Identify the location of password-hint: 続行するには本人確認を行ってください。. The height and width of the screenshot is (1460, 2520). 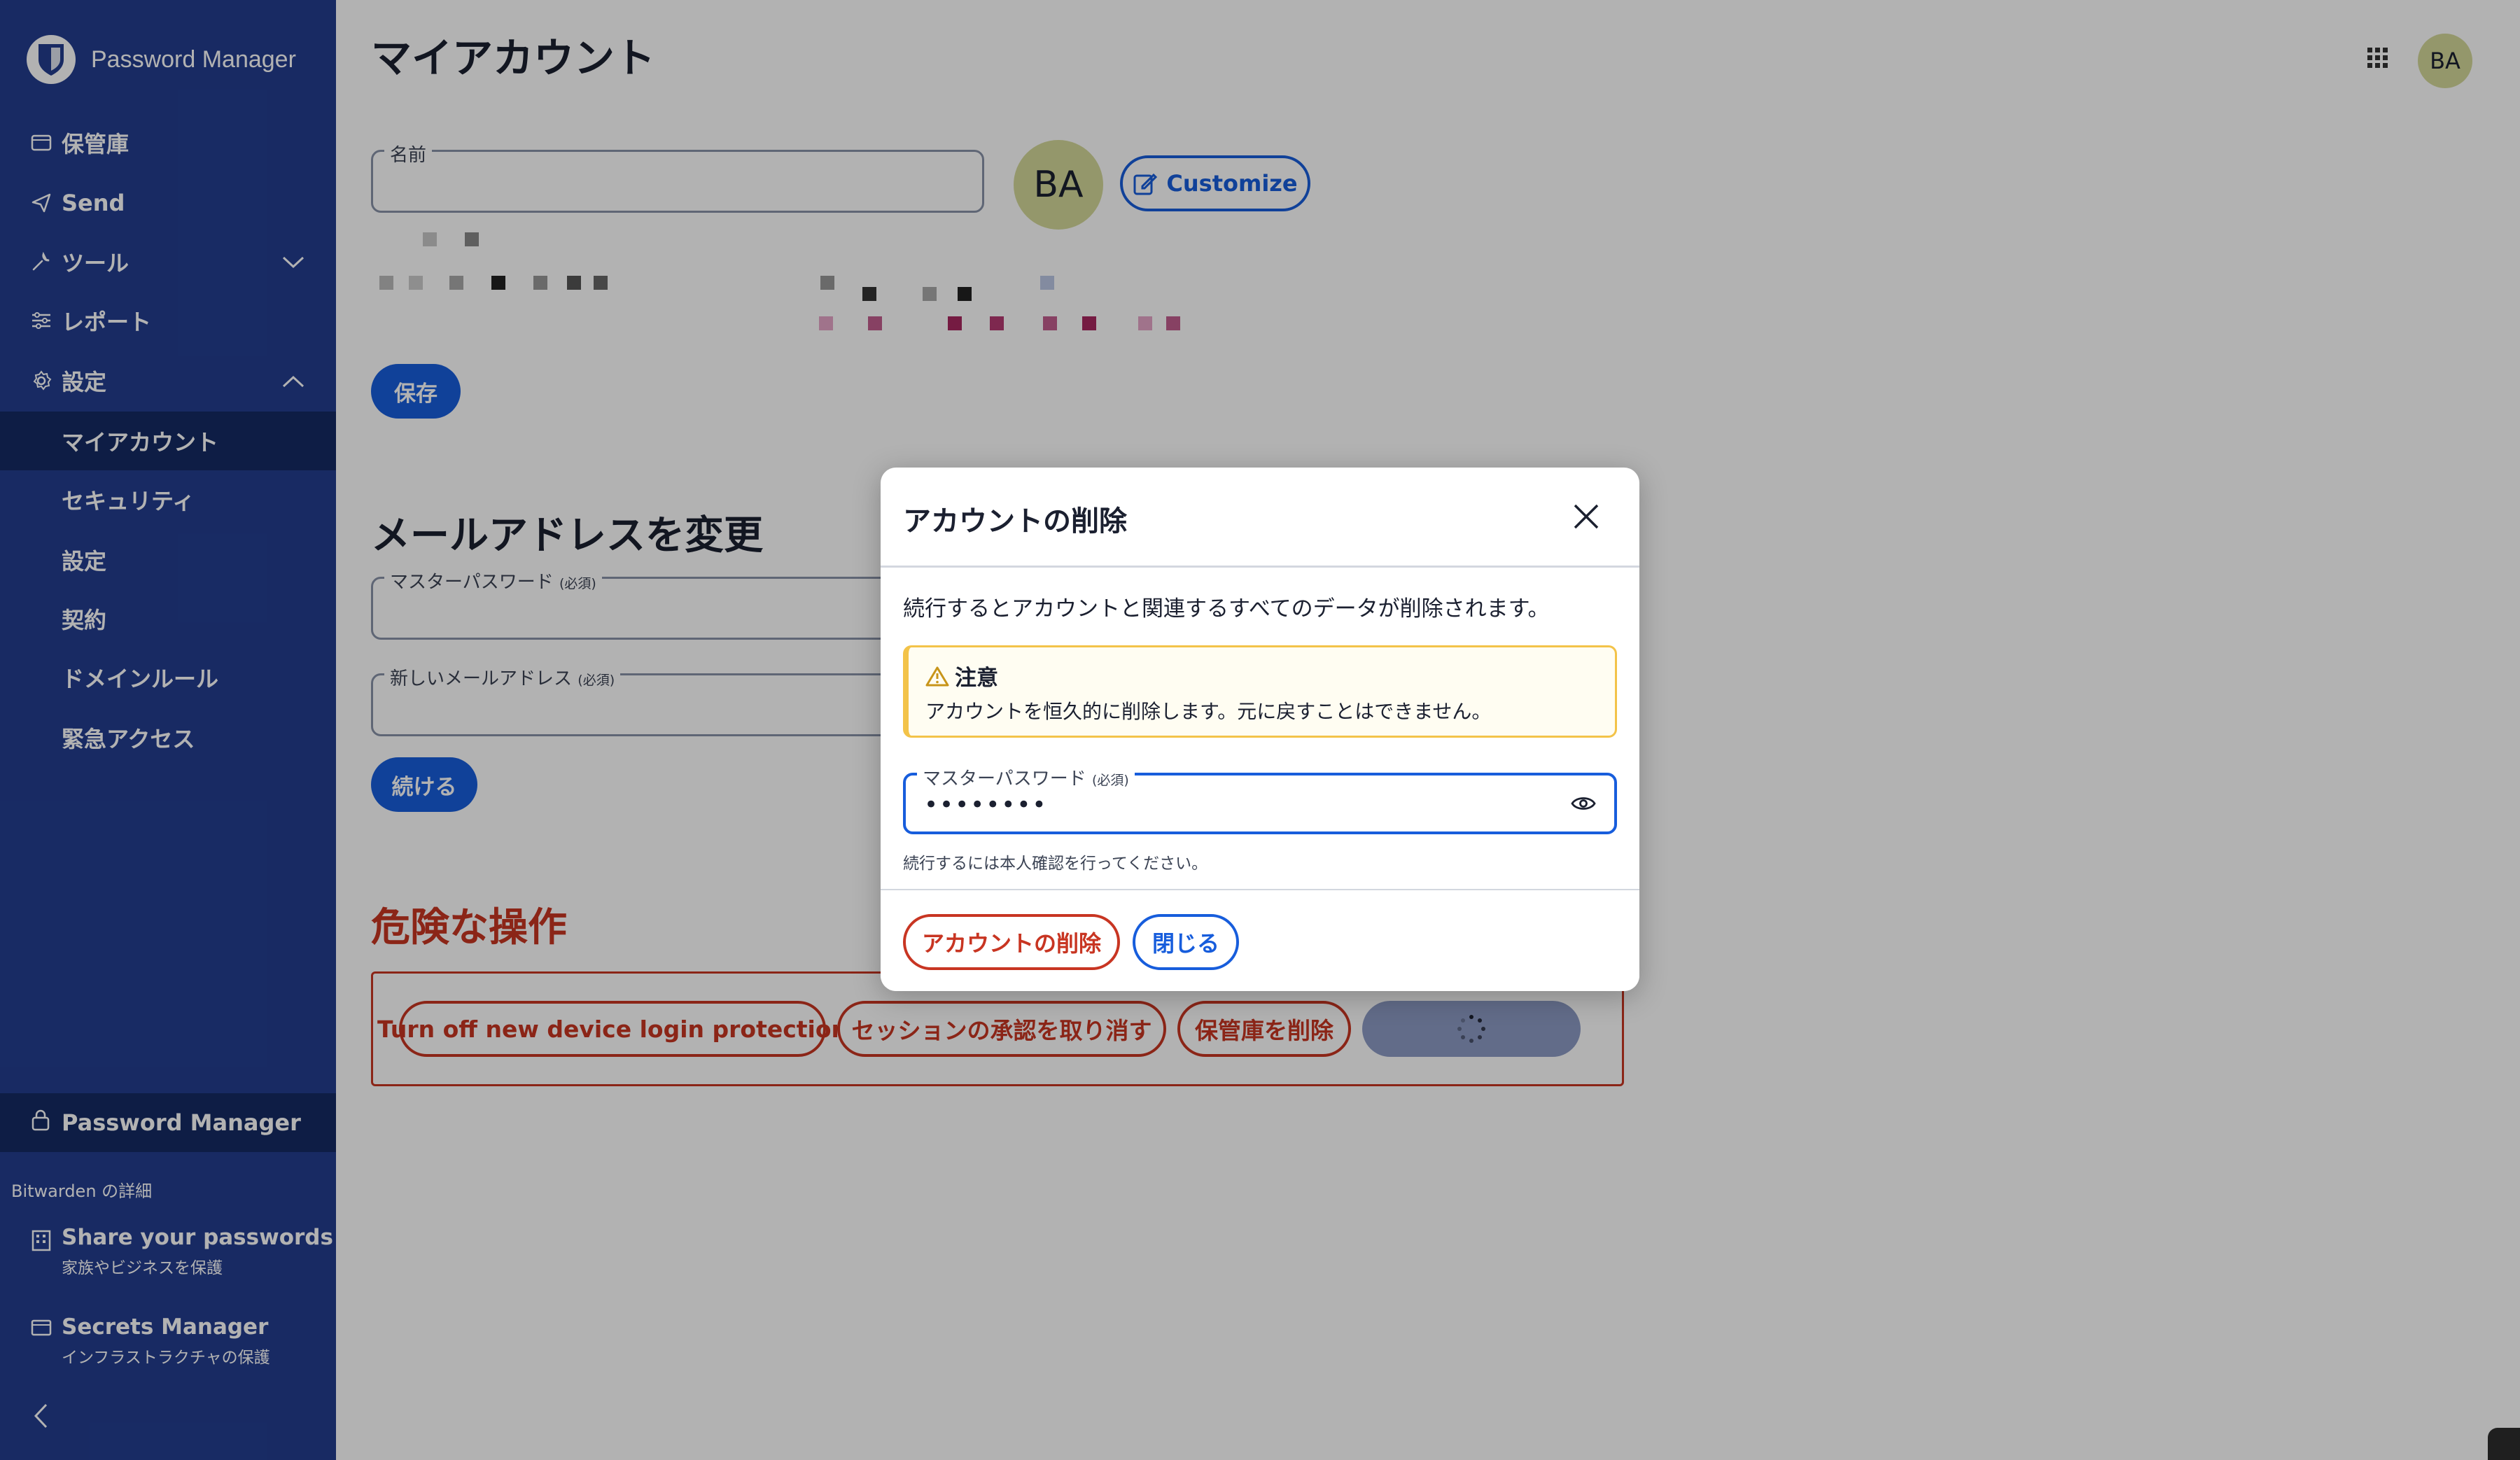
(1055, 864).